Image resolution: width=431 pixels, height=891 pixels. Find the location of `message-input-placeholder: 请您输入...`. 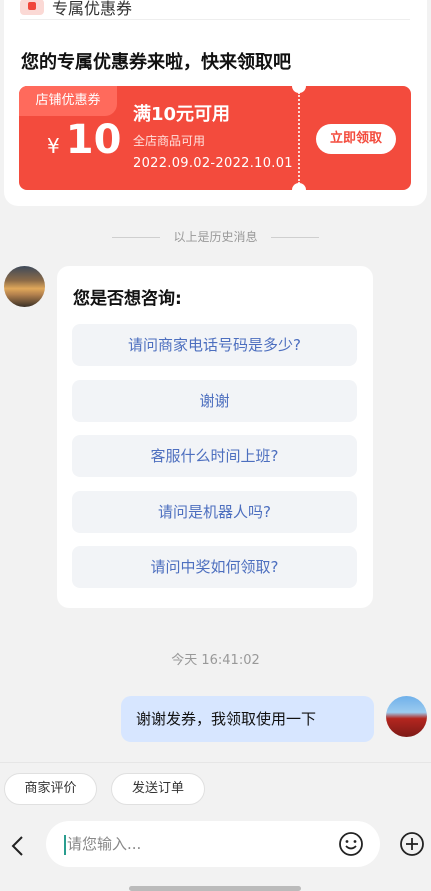

message-input-placeholder: 请您输入... is located at coordinates (104, 844).